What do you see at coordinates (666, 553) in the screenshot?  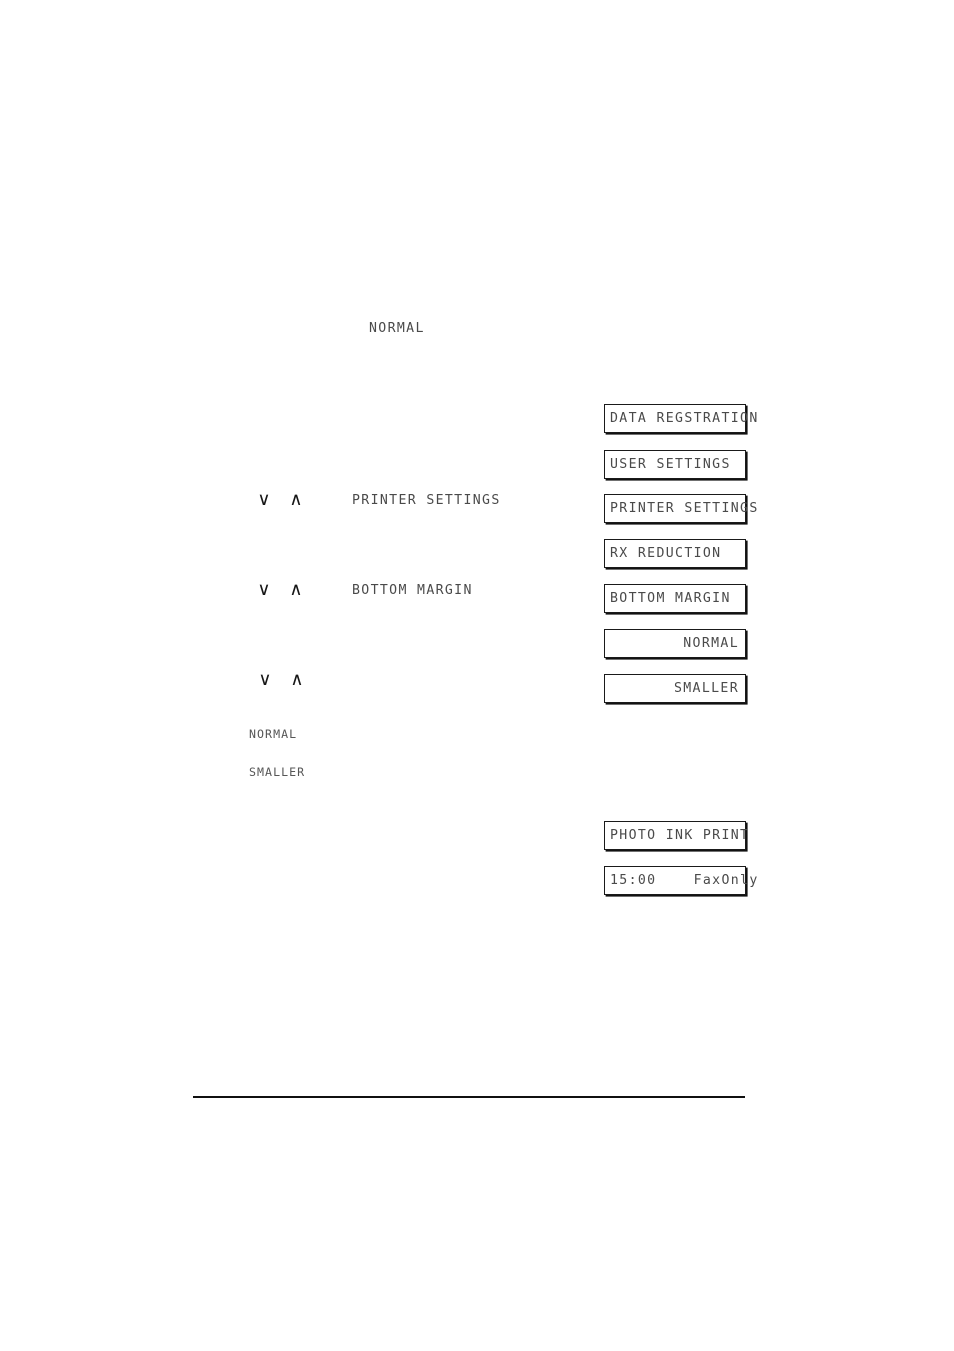 I see `lcd-text: RX REDUCTION` at bounding box center [666, 553].